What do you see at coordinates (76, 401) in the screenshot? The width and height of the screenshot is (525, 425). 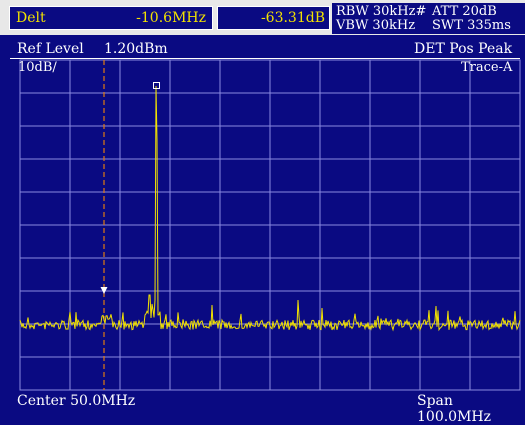 I see `center-frequency: Center 50.0MHz` at bounding box center [76, 401].